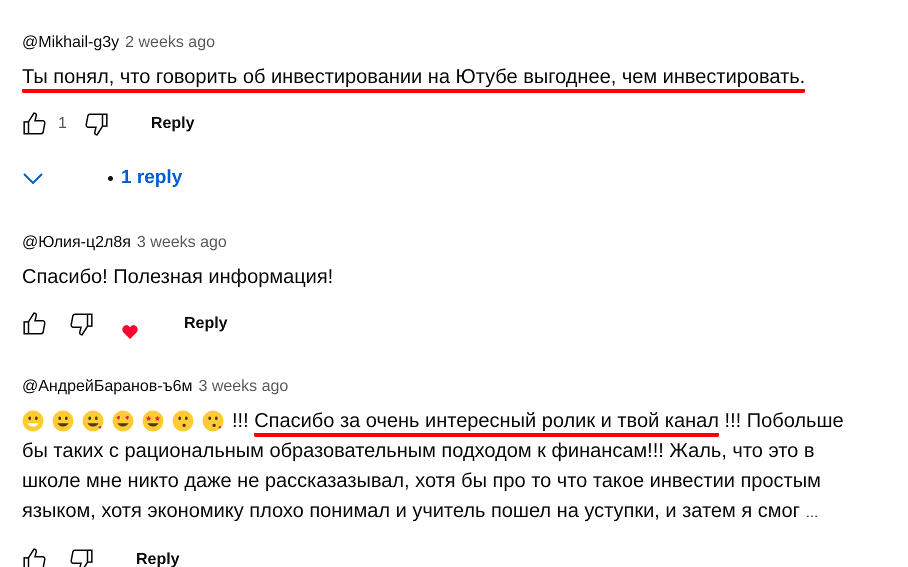 This screenshot has height=567, width=908. I want to click on grinning-face-icon, so click(33, 421).